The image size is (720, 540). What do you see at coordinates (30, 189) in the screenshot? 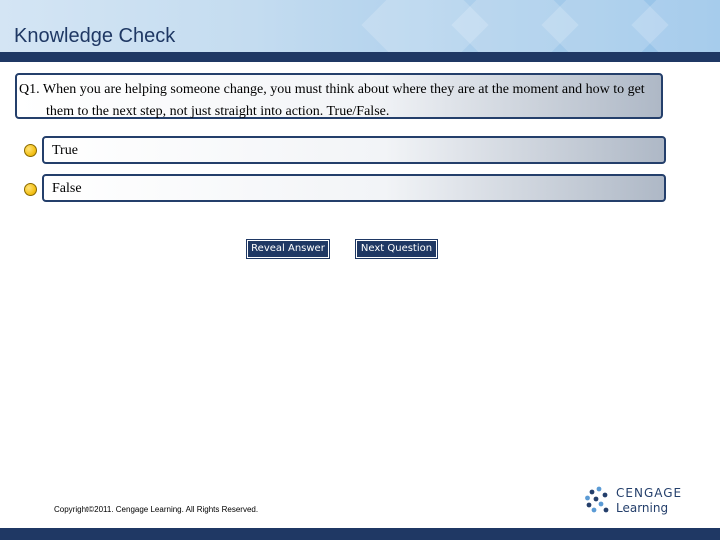
I see `radio-false` at bounding box center [30, 189].